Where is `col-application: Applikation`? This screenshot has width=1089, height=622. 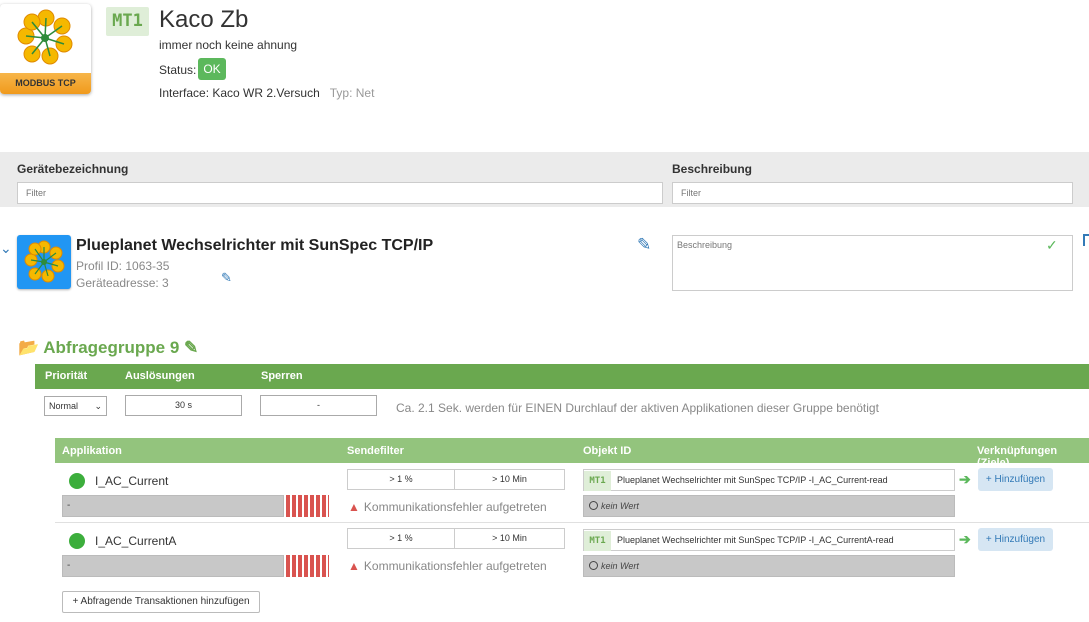
col-application: Applikation is located at coordinates (92, 451).